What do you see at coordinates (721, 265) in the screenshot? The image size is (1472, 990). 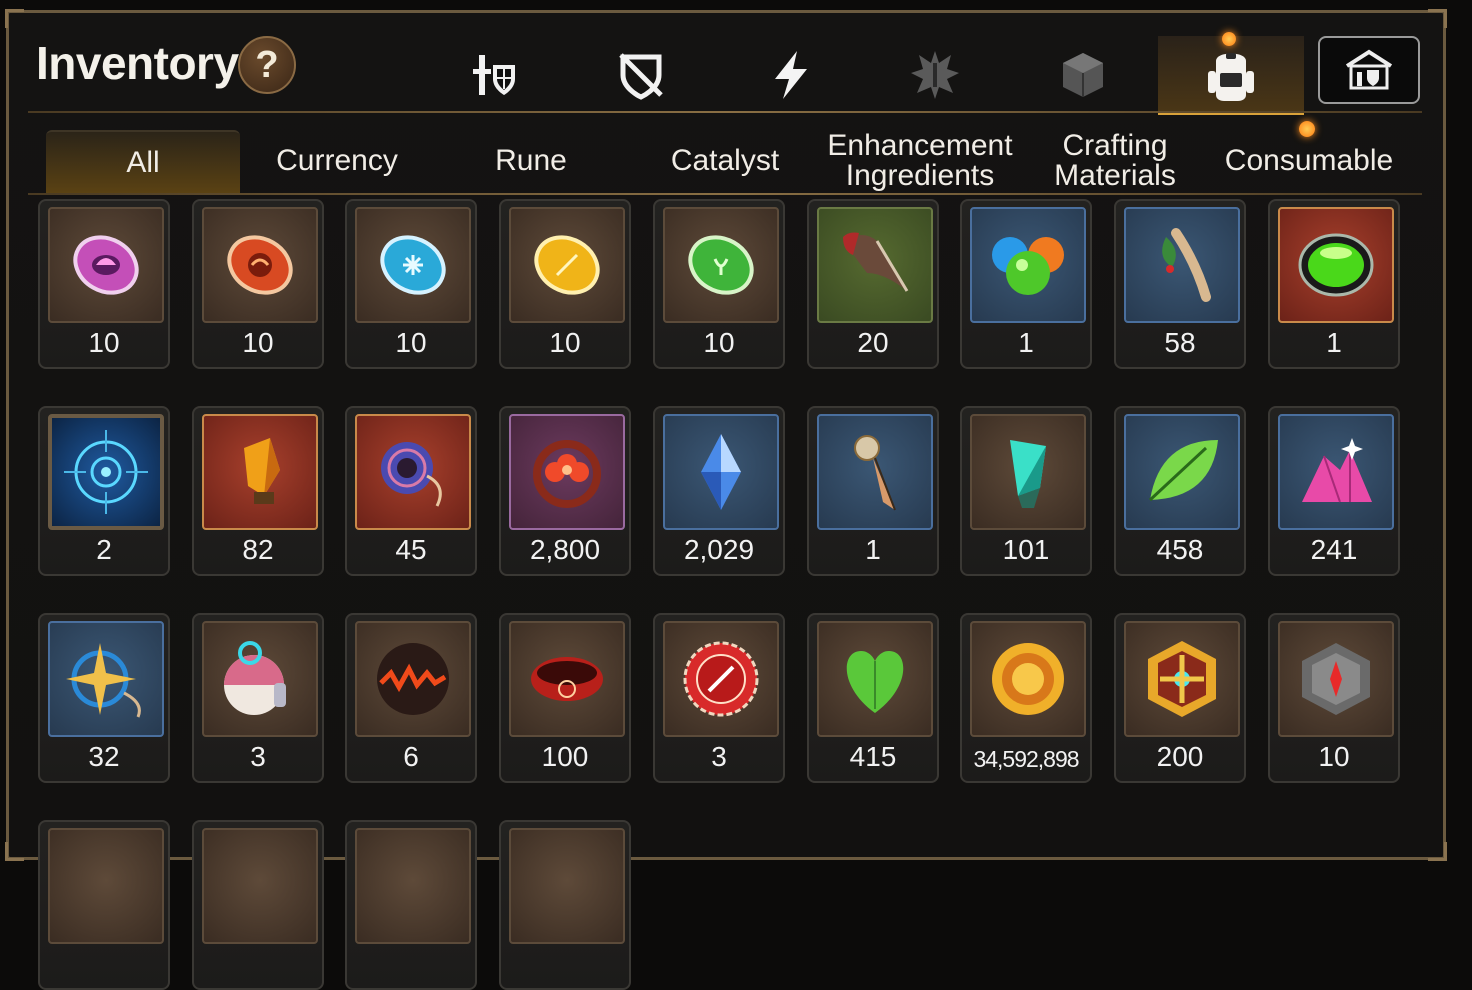 I see `green-rune-icon` at bounding box center [721, 265].